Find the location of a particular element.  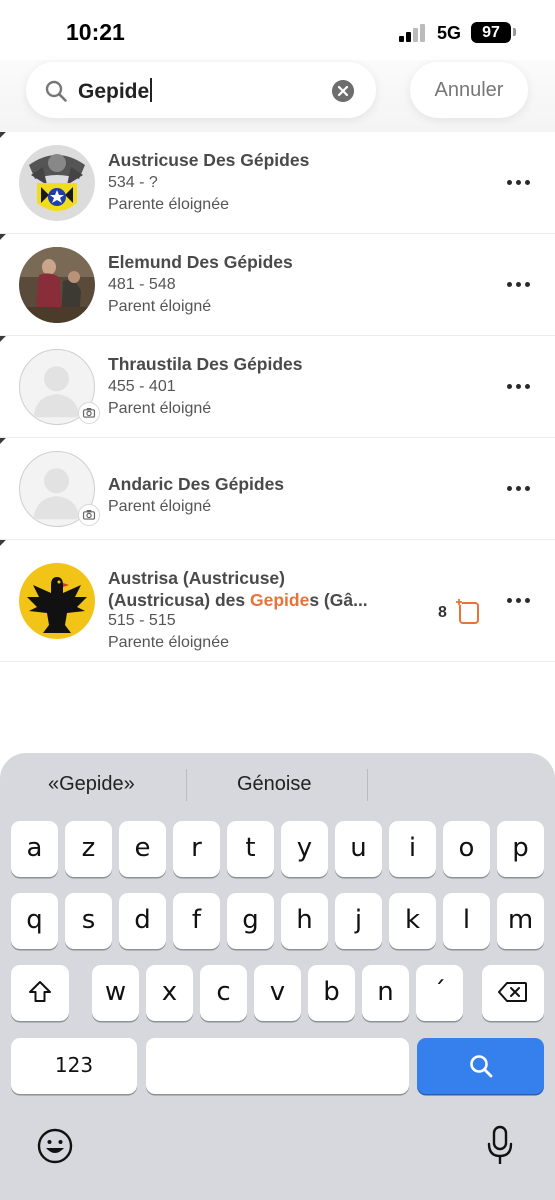

shift-key is located at coordinates (40, 993).